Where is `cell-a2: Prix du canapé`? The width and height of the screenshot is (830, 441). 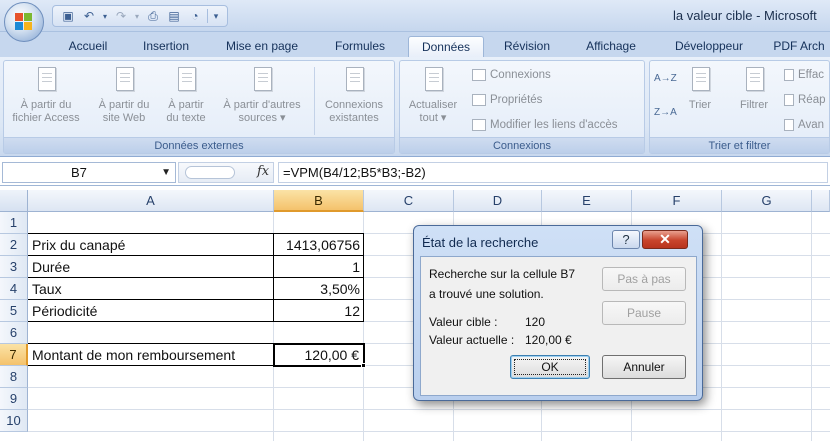
cell-a2: Prix du canapé is located at coordinates (150, 245).